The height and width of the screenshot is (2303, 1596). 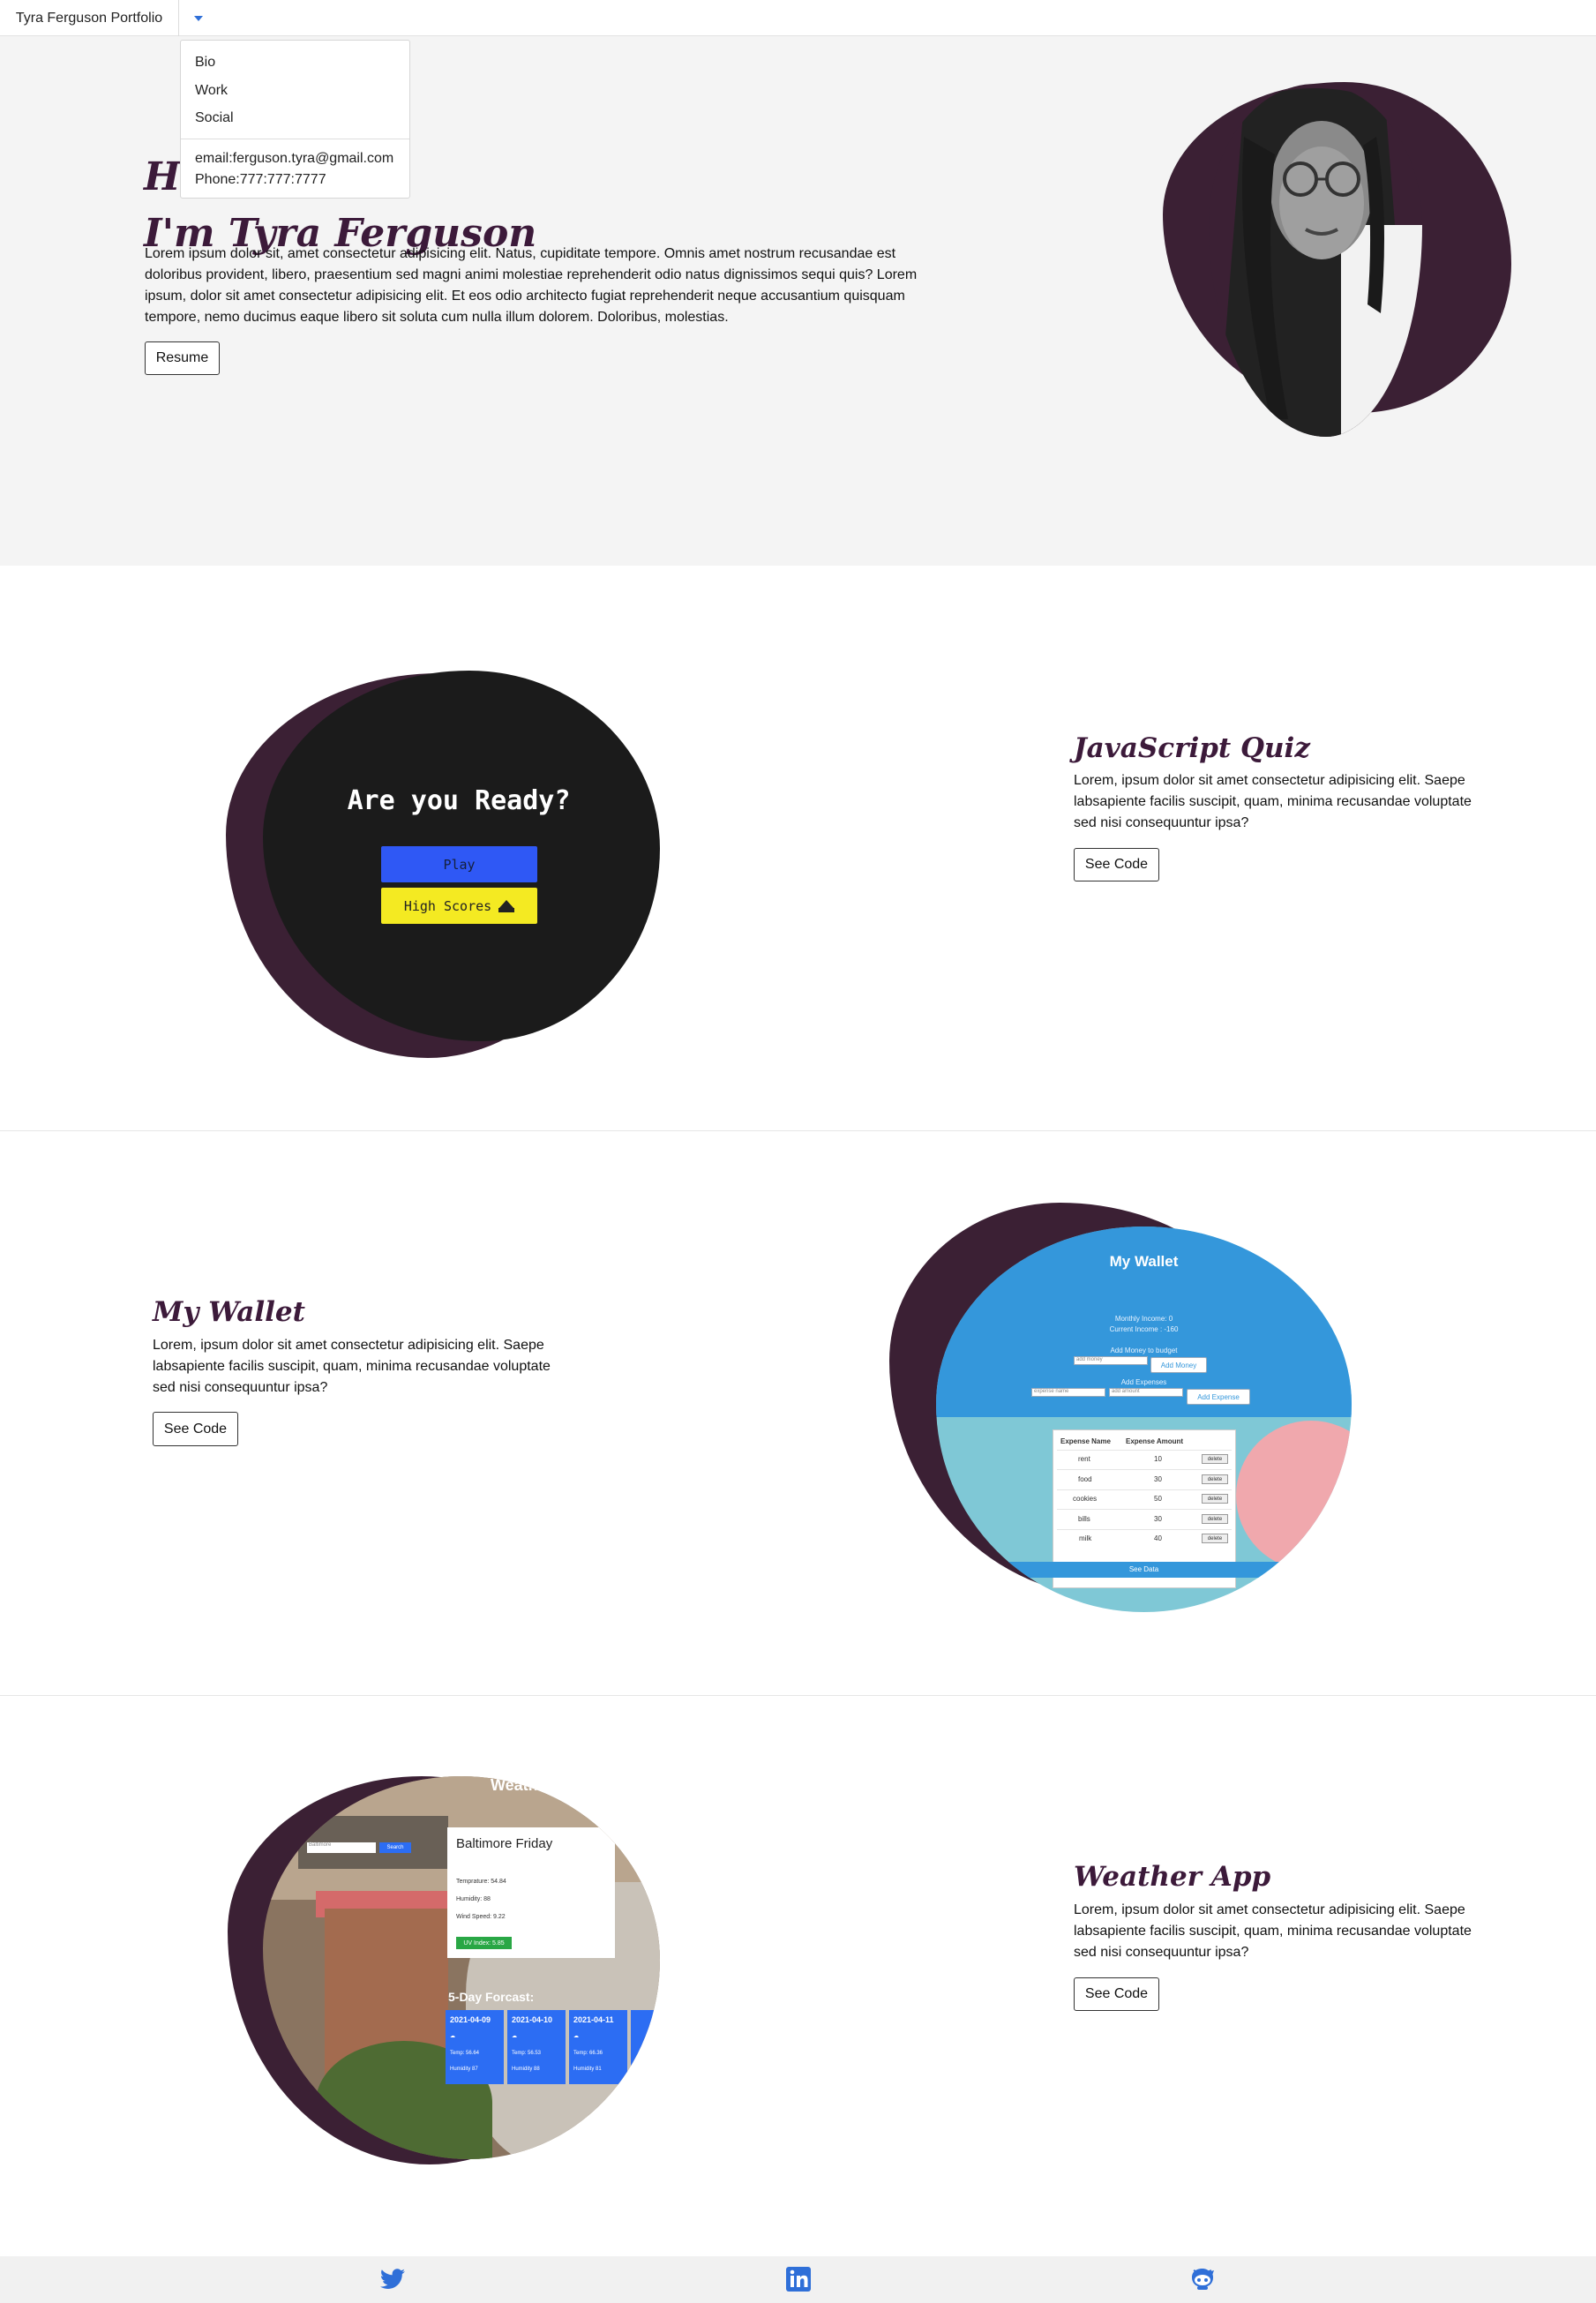 I want to click on menu-item-bio: Bio, so click(x=205, y=63).